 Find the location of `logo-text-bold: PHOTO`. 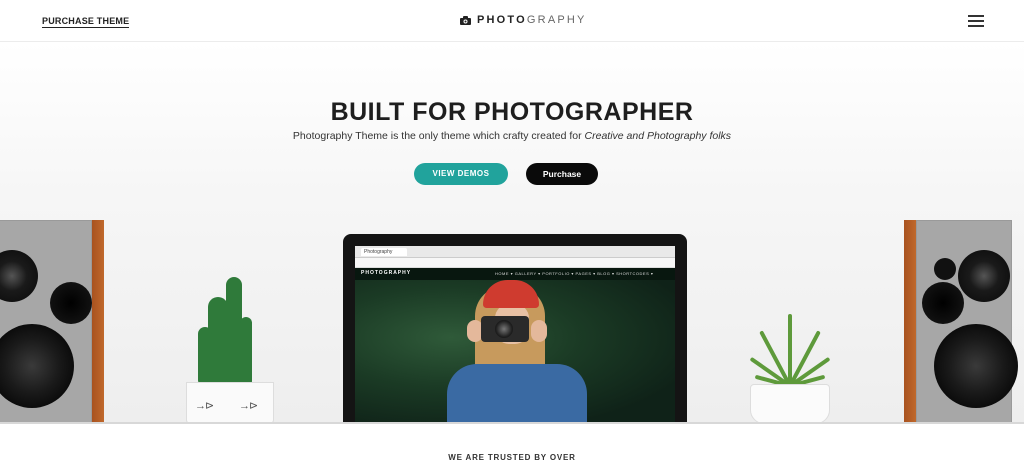

logo-text-bold: PHOTO is located at coordinates (502, 20).